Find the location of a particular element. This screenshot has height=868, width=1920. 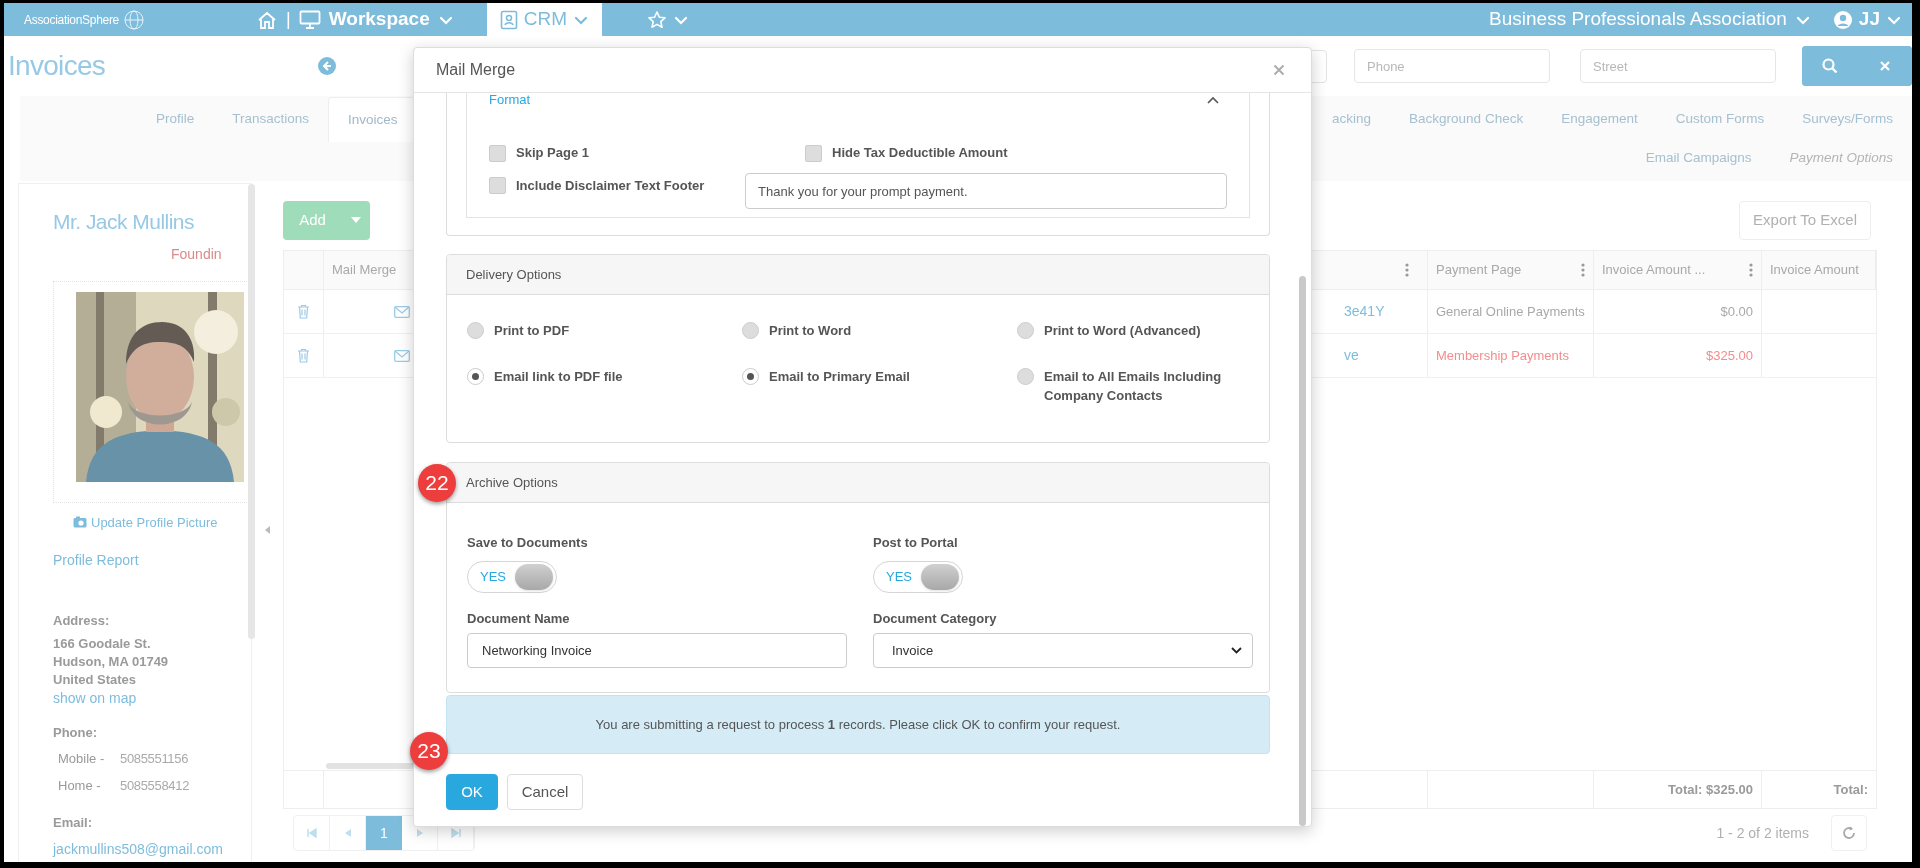

phone-type: Home - is located at coordinates (80, 785).